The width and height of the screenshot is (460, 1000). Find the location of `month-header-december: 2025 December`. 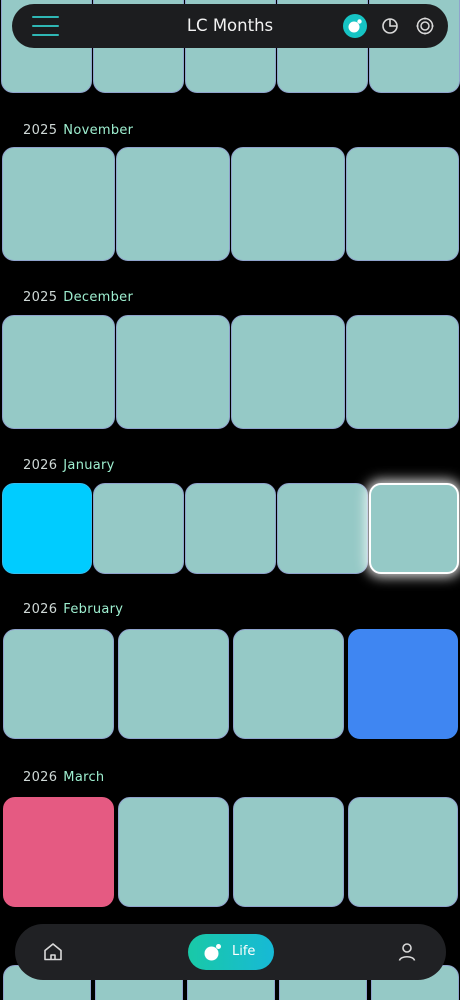

month-header-december: 2025 December is located at coordinates (78, 297).